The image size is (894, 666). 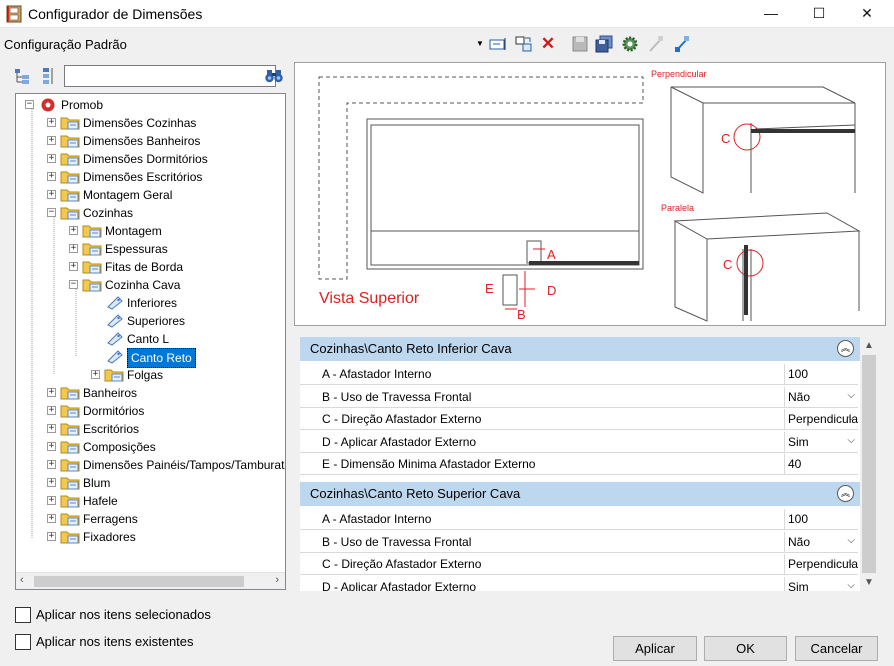 What do you see at coordinates (150, 123) in the screenshot?
I see `tree-item: + Dimensões Cozinhas` at bounding box center [150, 123].